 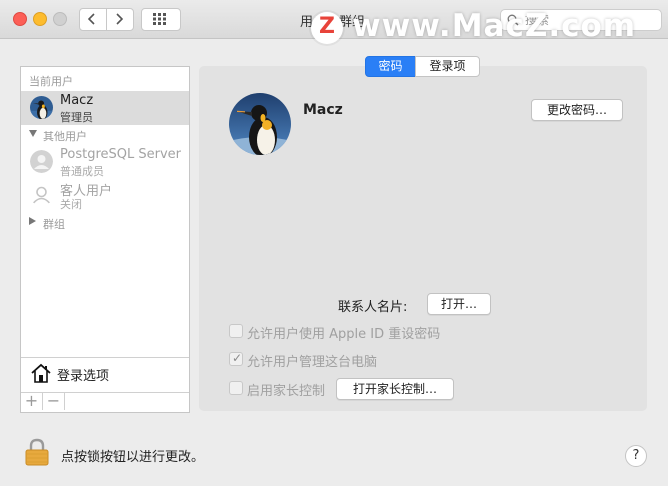 What do you see at coordinates (71, 204) in the screenshot?
I see `user-role: 关闭` at bounding box center [71, 204].